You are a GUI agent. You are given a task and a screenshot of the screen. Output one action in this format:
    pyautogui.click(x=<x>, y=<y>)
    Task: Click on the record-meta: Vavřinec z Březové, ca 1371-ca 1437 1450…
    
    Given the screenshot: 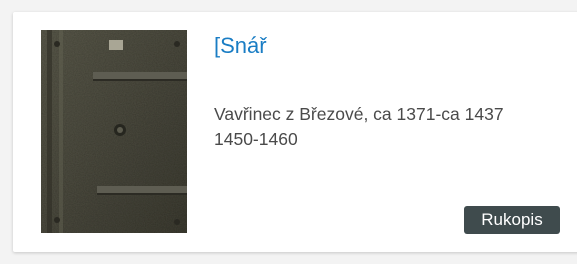 What is the action you would take?
    pyautogui.click(x=394, y=127)
    